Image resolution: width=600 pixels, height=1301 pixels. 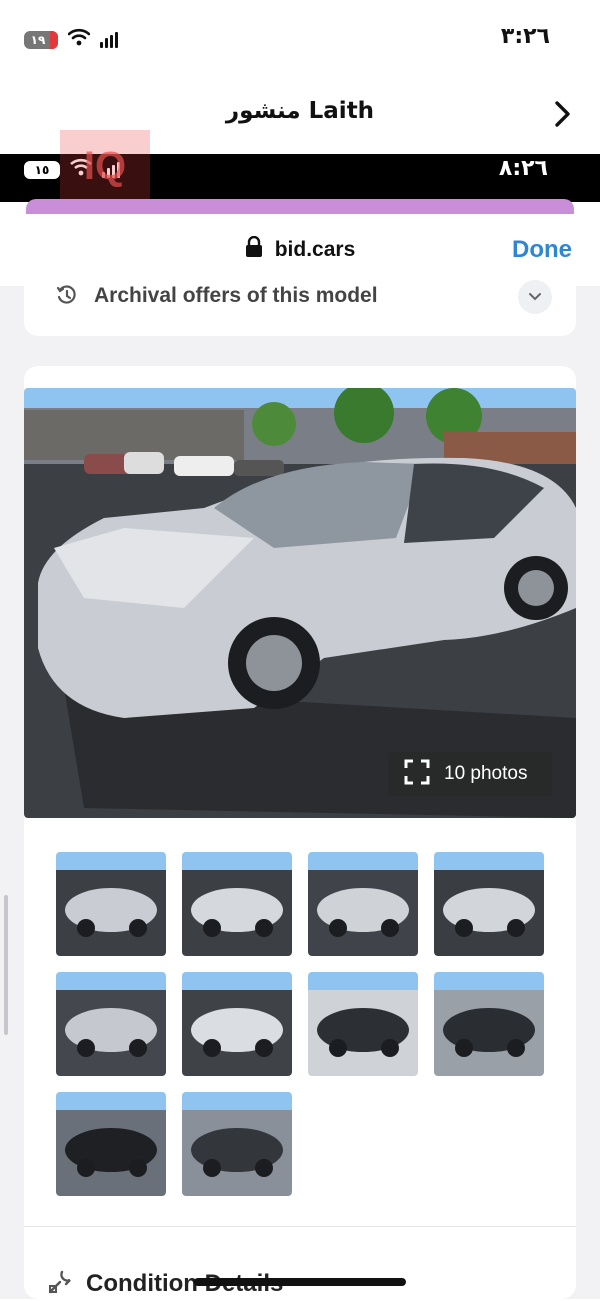 What do you see at coordinates (300, 1226) in the screenshot?
I see `divider` at bounding box center [300, 1226].